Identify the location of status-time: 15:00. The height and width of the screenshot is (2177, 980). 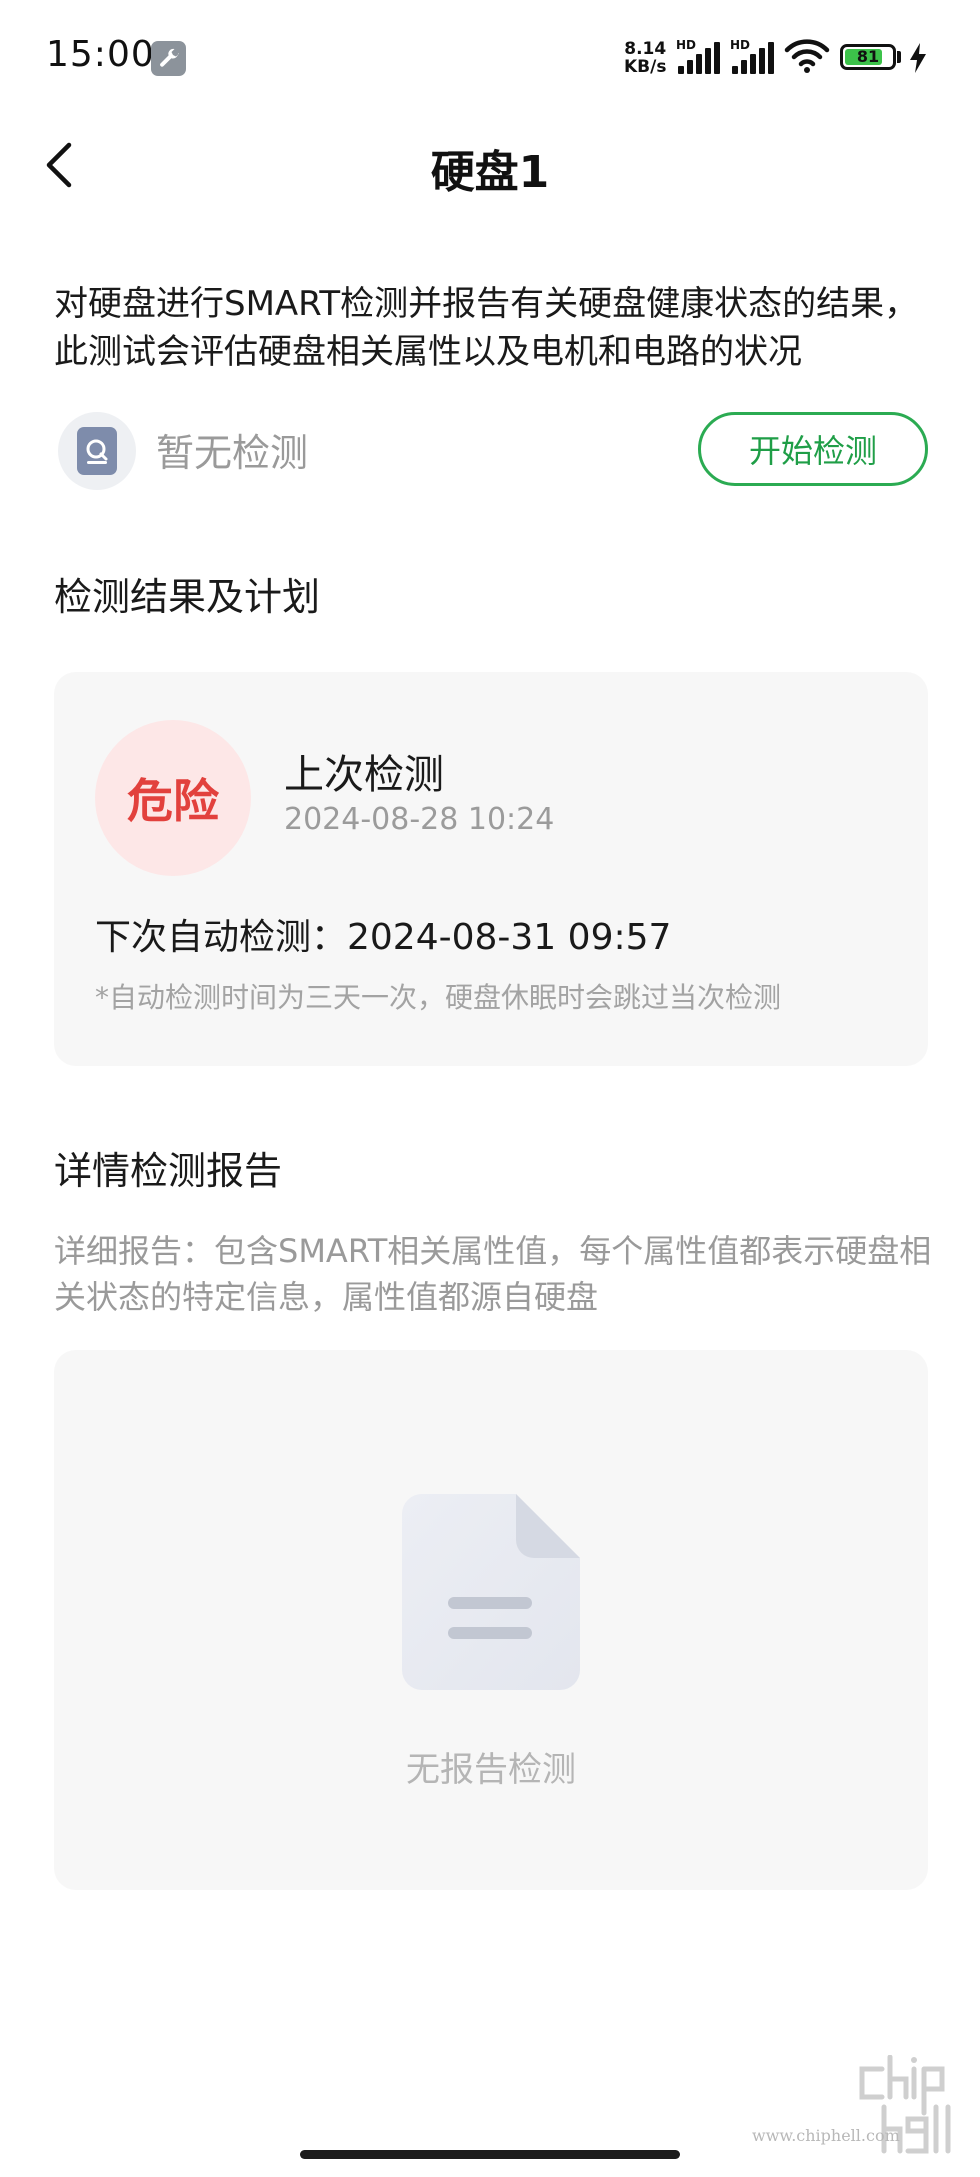
(100, 54).